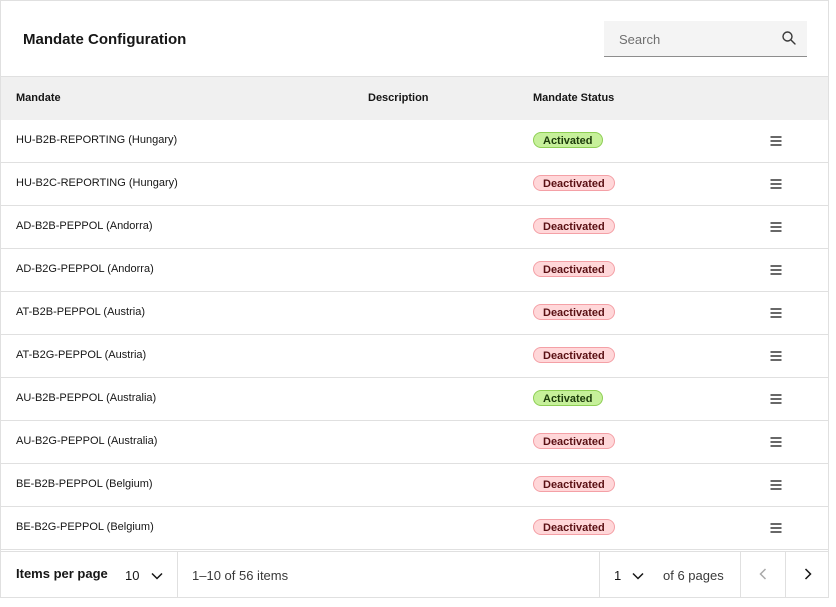 The height and width of the screenshot is (607, 836). Describe the element at coordinates (414, 313) in the screenshot. I see `table-row: AT-B2B-PEPPOL (Austria) Deactivated` at that location.